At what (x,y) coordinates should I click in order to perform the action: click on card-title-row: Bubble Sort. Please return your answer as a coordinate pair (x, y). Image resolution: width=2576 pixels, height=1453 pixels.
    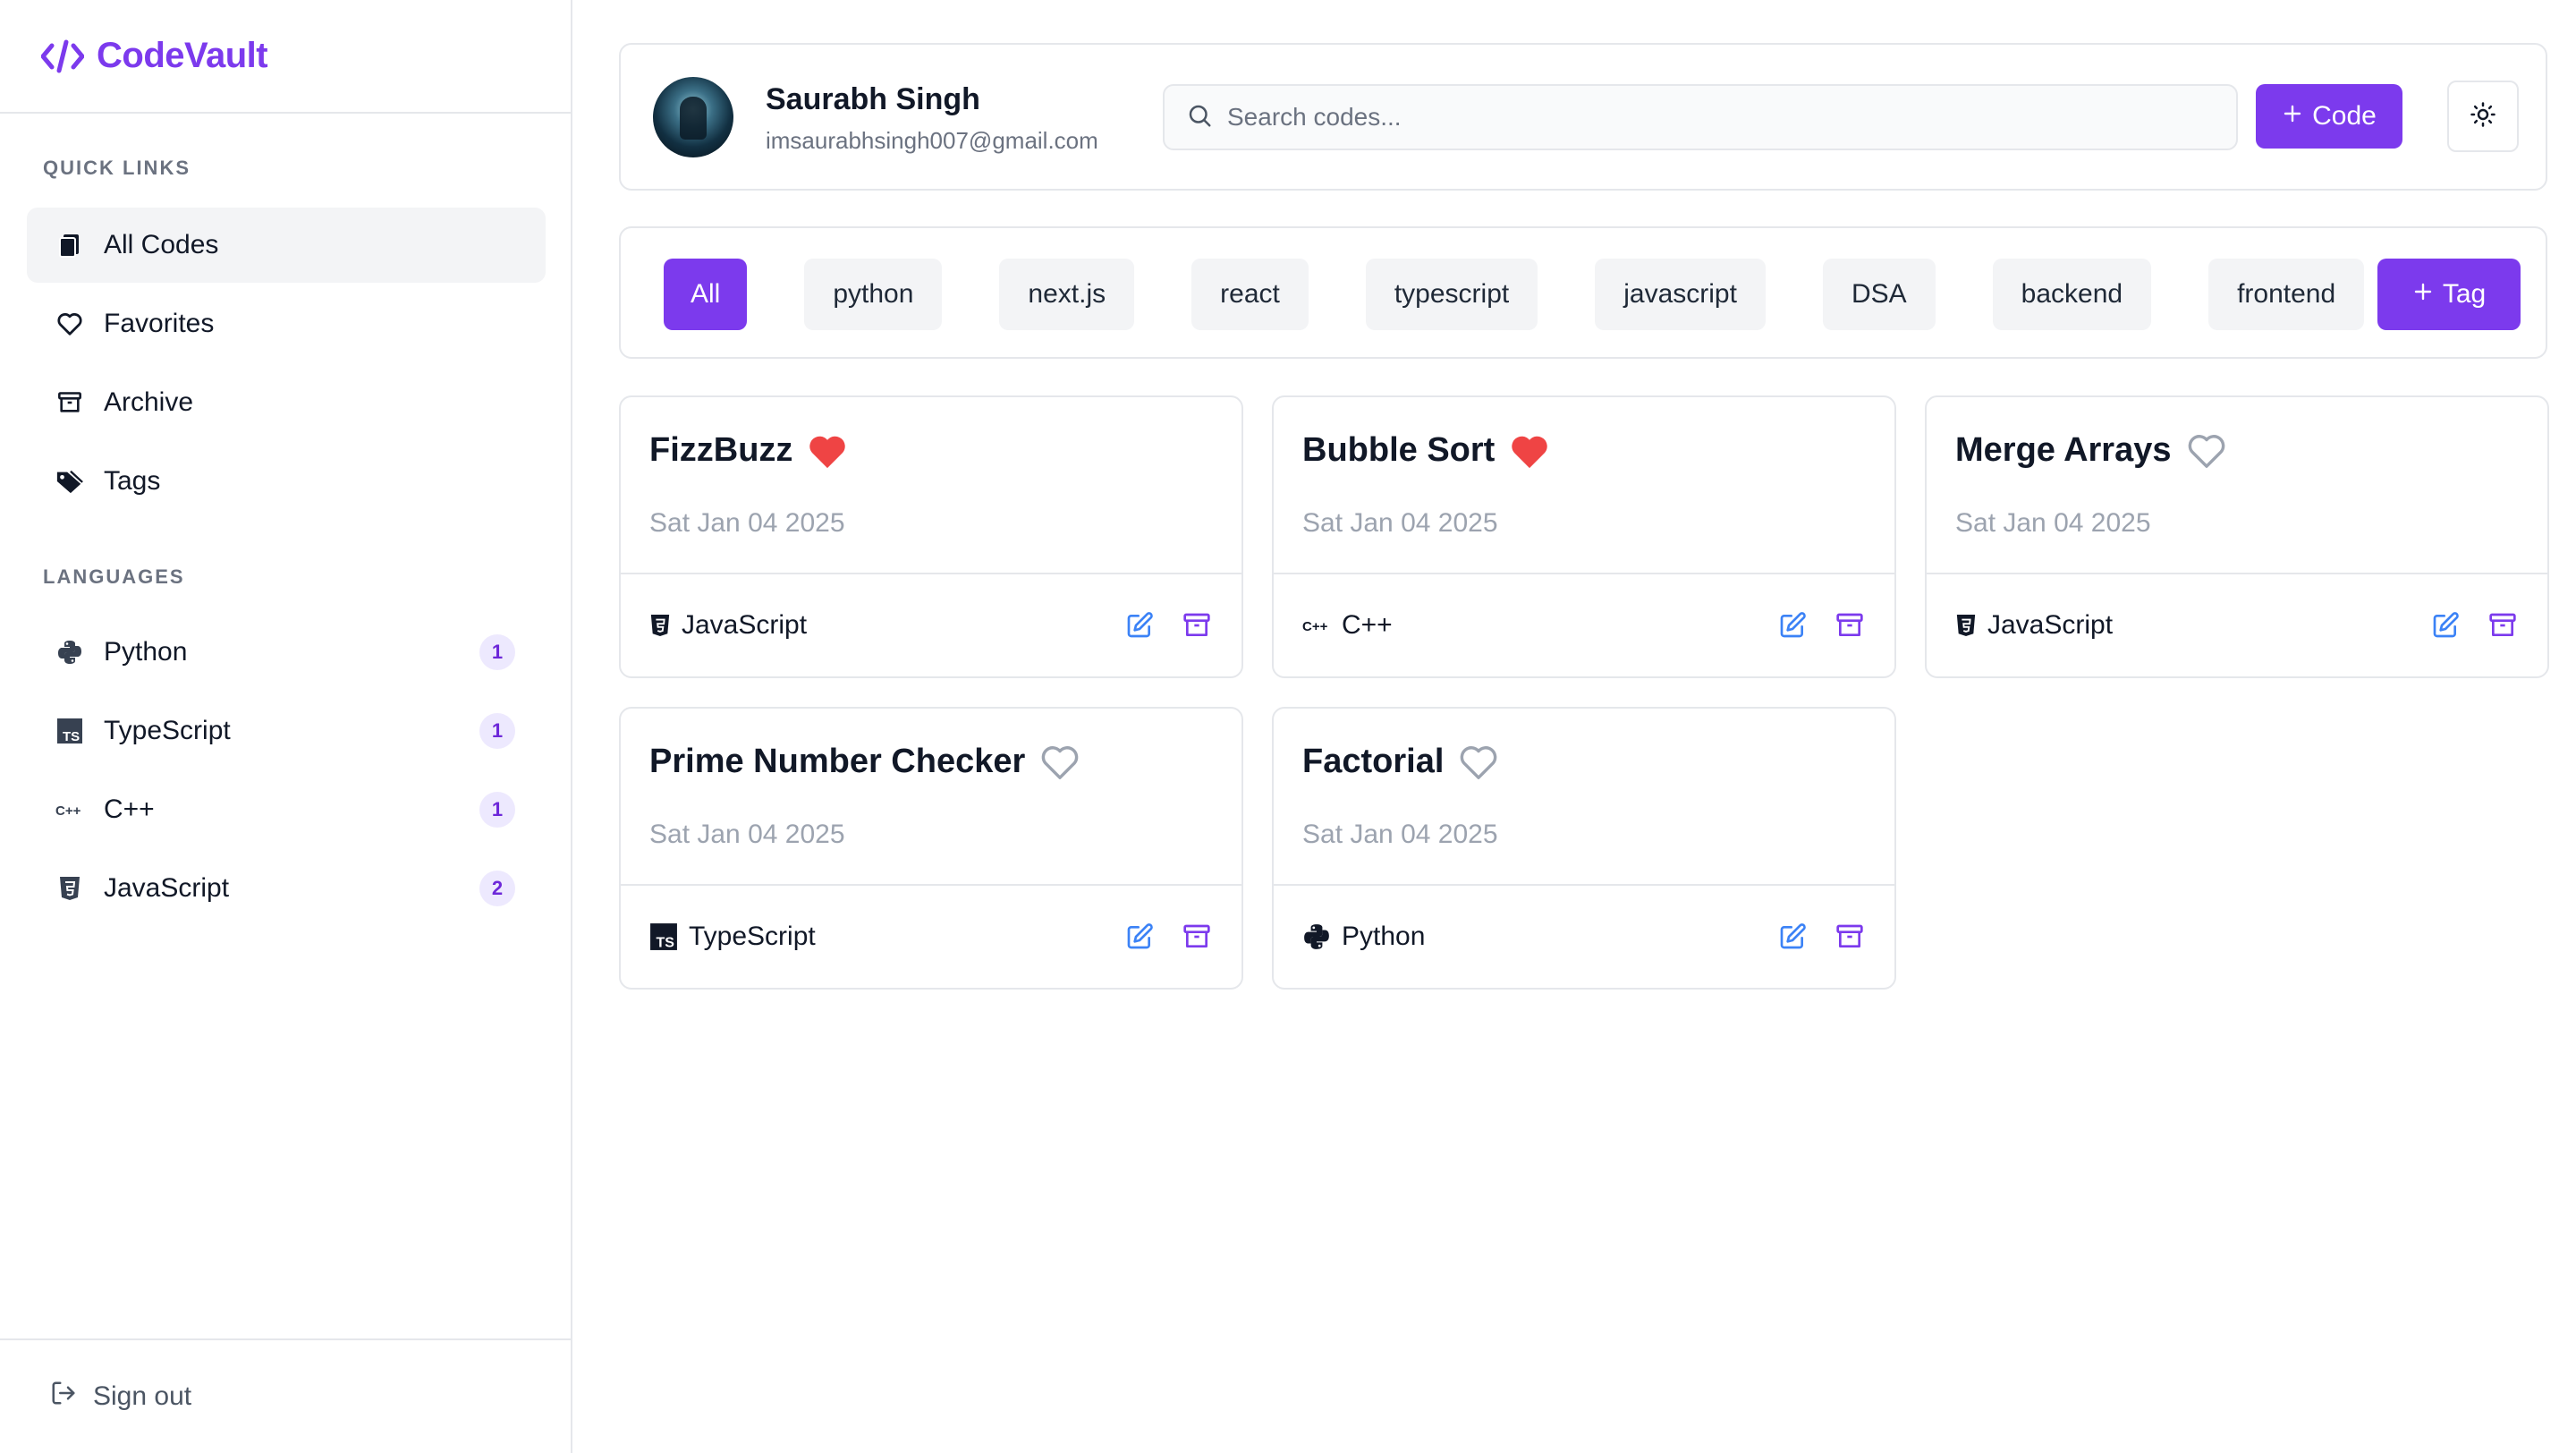
    Looking at the image, I should click on (1426, 450).